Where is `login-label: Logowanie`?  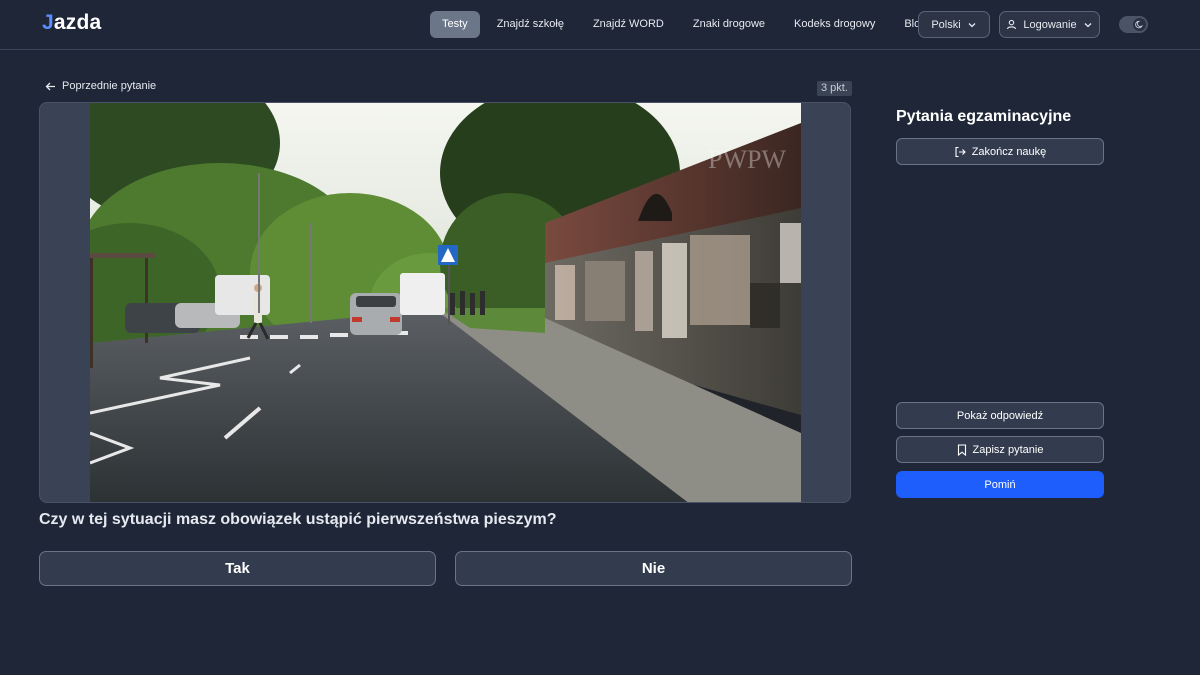 login-label: Logowanie is located at coordinates (1050, 24).